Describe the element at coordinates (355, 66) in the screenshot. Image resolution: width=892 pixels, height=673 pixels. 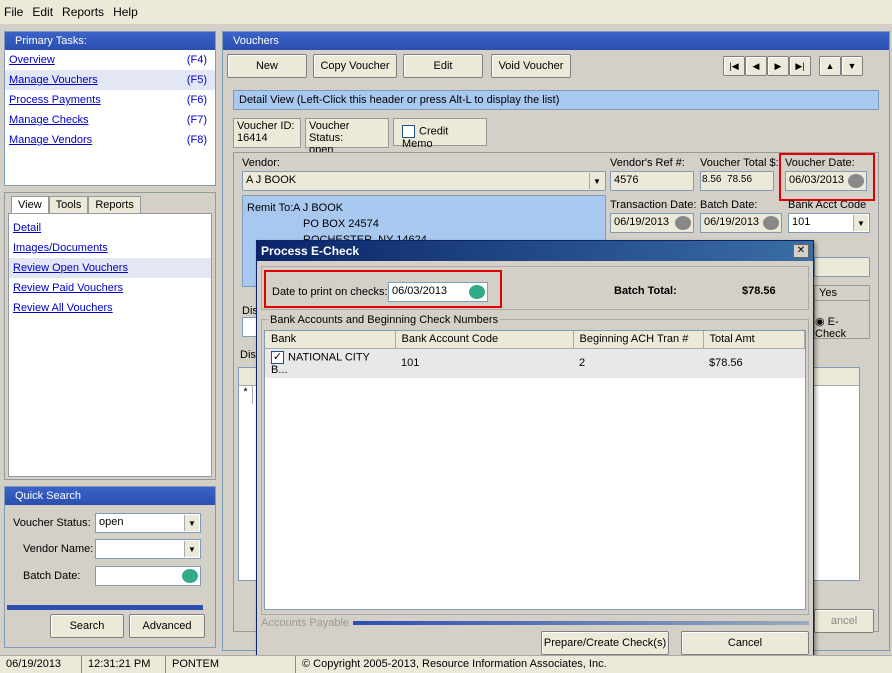
I see `copy-voucher-button: Copy Voucher` at that location.